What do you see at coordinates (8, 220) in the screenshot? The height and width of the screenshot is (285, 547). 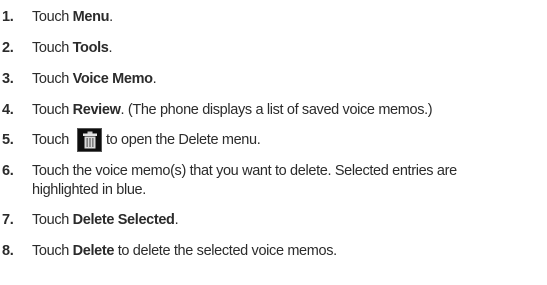 I see `step-number: 7.` at bounding box center [8, 220].